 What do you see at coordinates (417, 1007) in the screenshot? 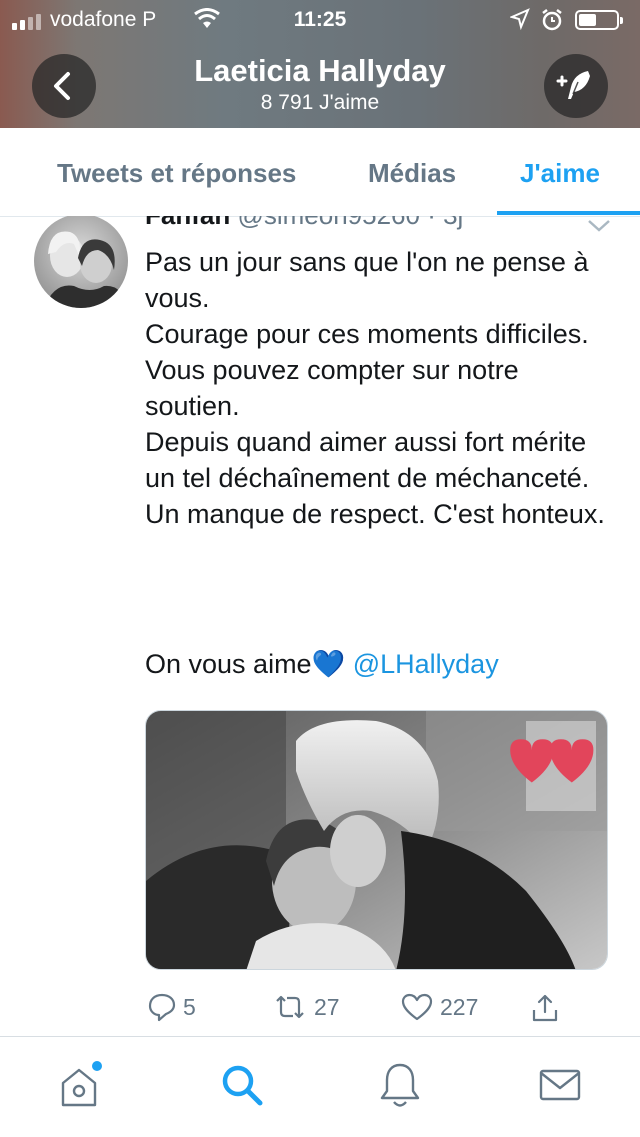
I see `heart-icon` at bounding box center [417, 1007].